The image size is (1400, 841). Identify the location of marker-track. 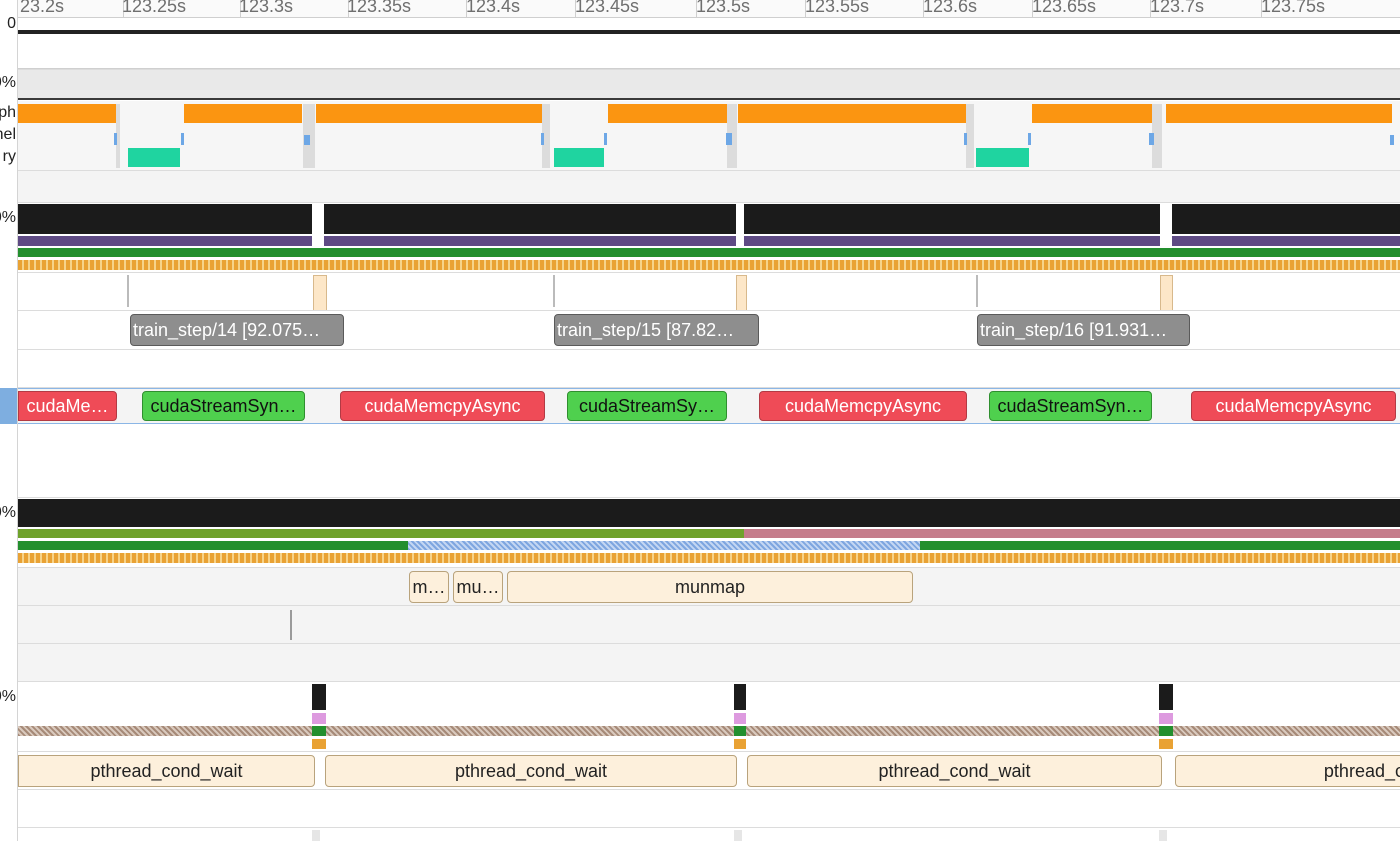
(709, 292).